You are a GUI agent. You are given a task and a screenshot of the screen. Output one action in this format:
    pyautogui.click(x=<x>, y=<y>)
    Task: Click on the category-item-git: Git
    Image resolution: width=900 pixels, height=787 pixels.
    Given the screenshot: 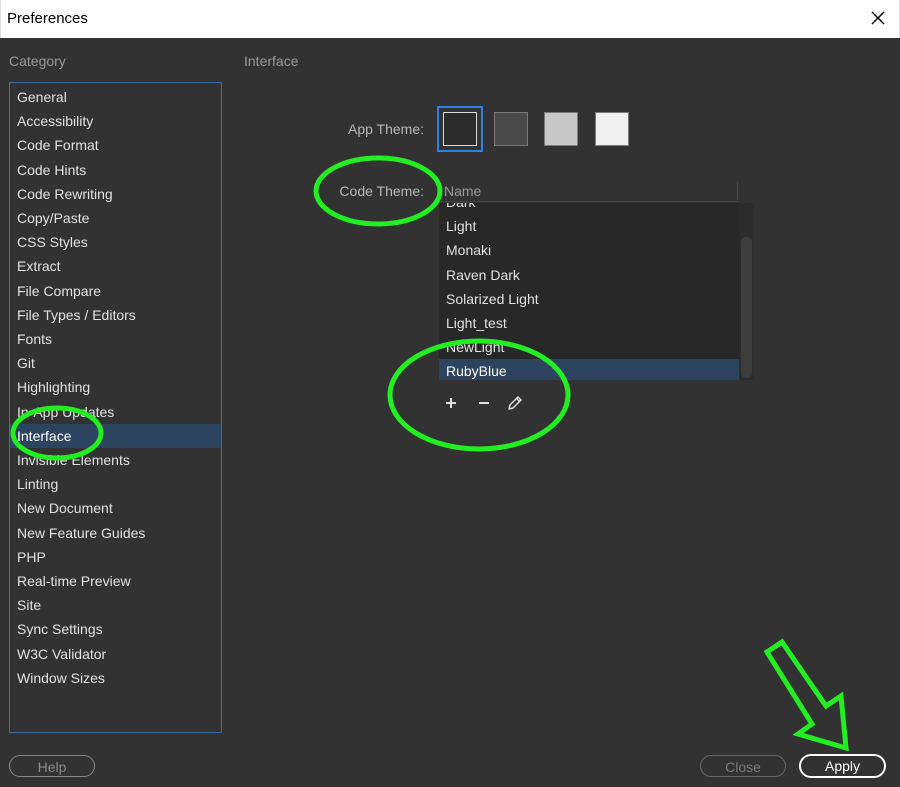 What is the action you would take?
    pyautogui.click(x=115, y=363)
    